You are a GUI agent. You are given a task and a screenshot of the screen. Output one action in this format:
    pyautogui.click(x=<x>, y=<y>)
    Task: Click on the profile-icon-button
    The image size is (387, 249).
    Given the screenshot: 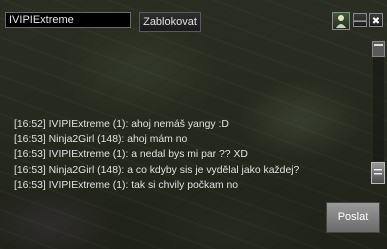 What is the action you would take?
    pyautogui.click(x=341, y=21)
    